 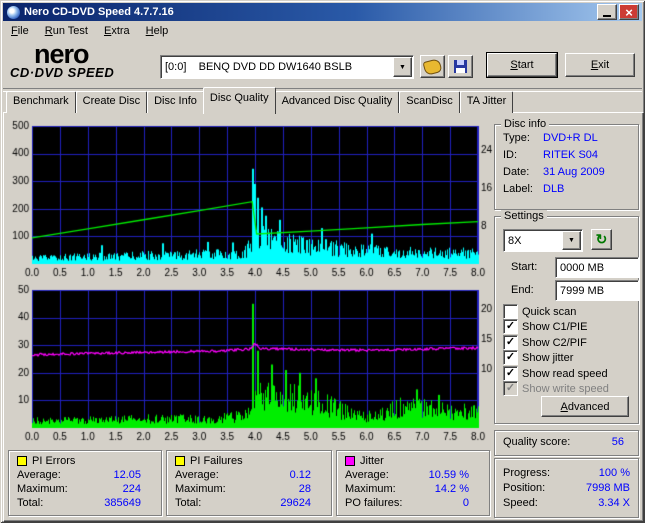 What do you see at coordinates (554, 189) in the screenshot?
I see `disc-info-value: DLB` at bounding box center [554, 189].